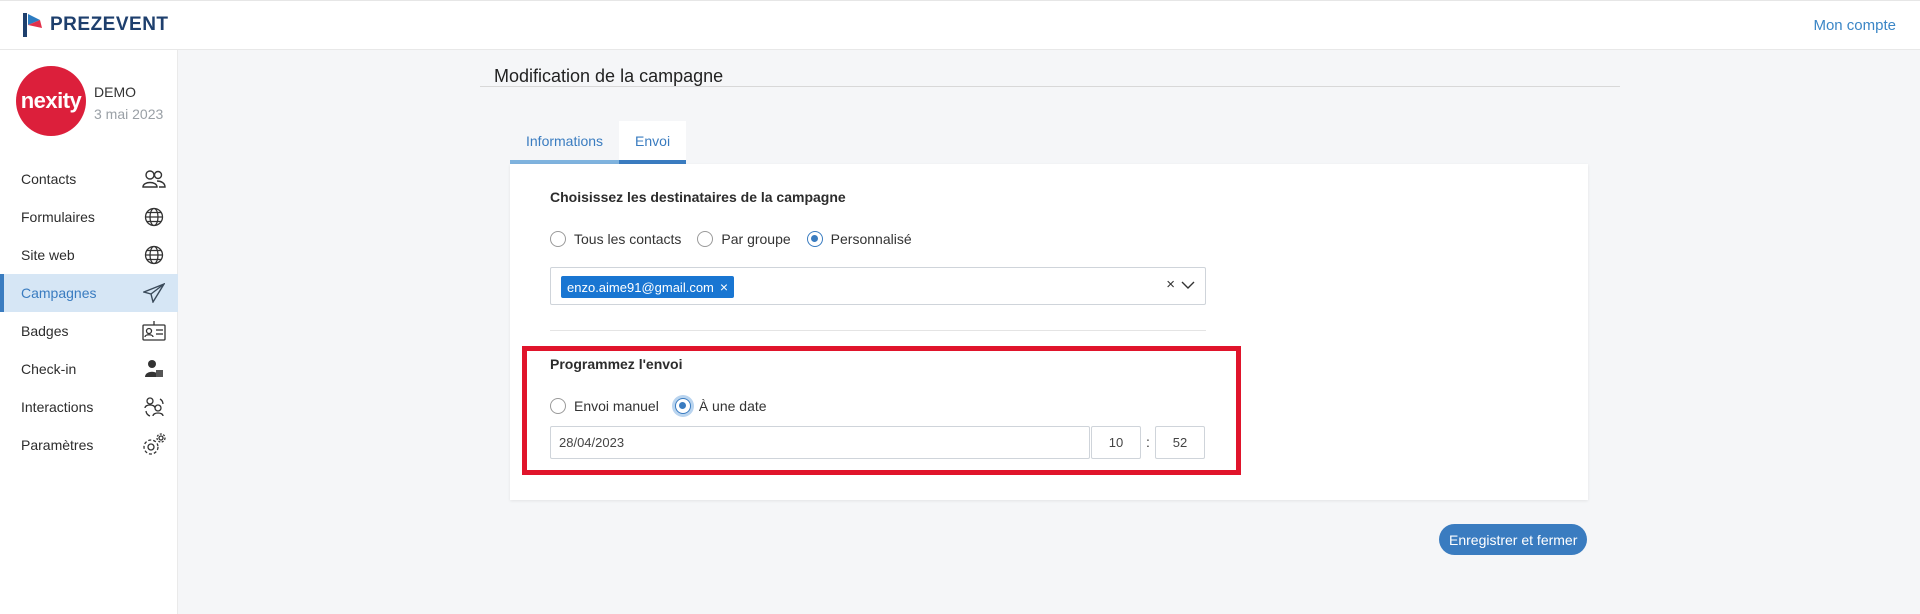 The height and width of the screenshot is (614, 1920). Describe the element at coordinates (732, 406) in the screenshot. I see `radio-label: À une date` at that location.